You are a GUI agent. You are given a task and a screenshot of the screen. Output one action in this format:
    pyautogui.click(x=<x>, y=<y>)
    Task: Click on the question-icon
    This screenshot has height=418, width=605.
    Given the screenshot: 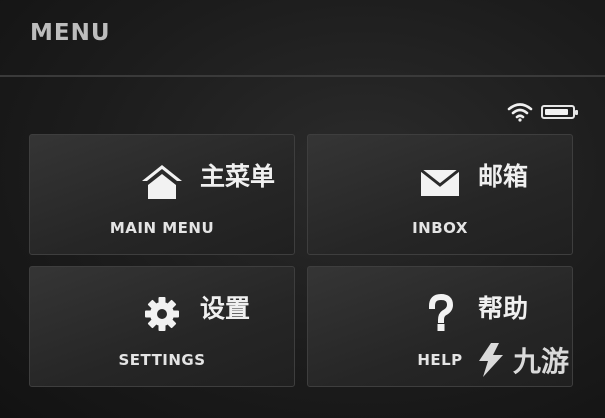 What is the action you would take?
    pyautogui.click(x=441, y=312)
    